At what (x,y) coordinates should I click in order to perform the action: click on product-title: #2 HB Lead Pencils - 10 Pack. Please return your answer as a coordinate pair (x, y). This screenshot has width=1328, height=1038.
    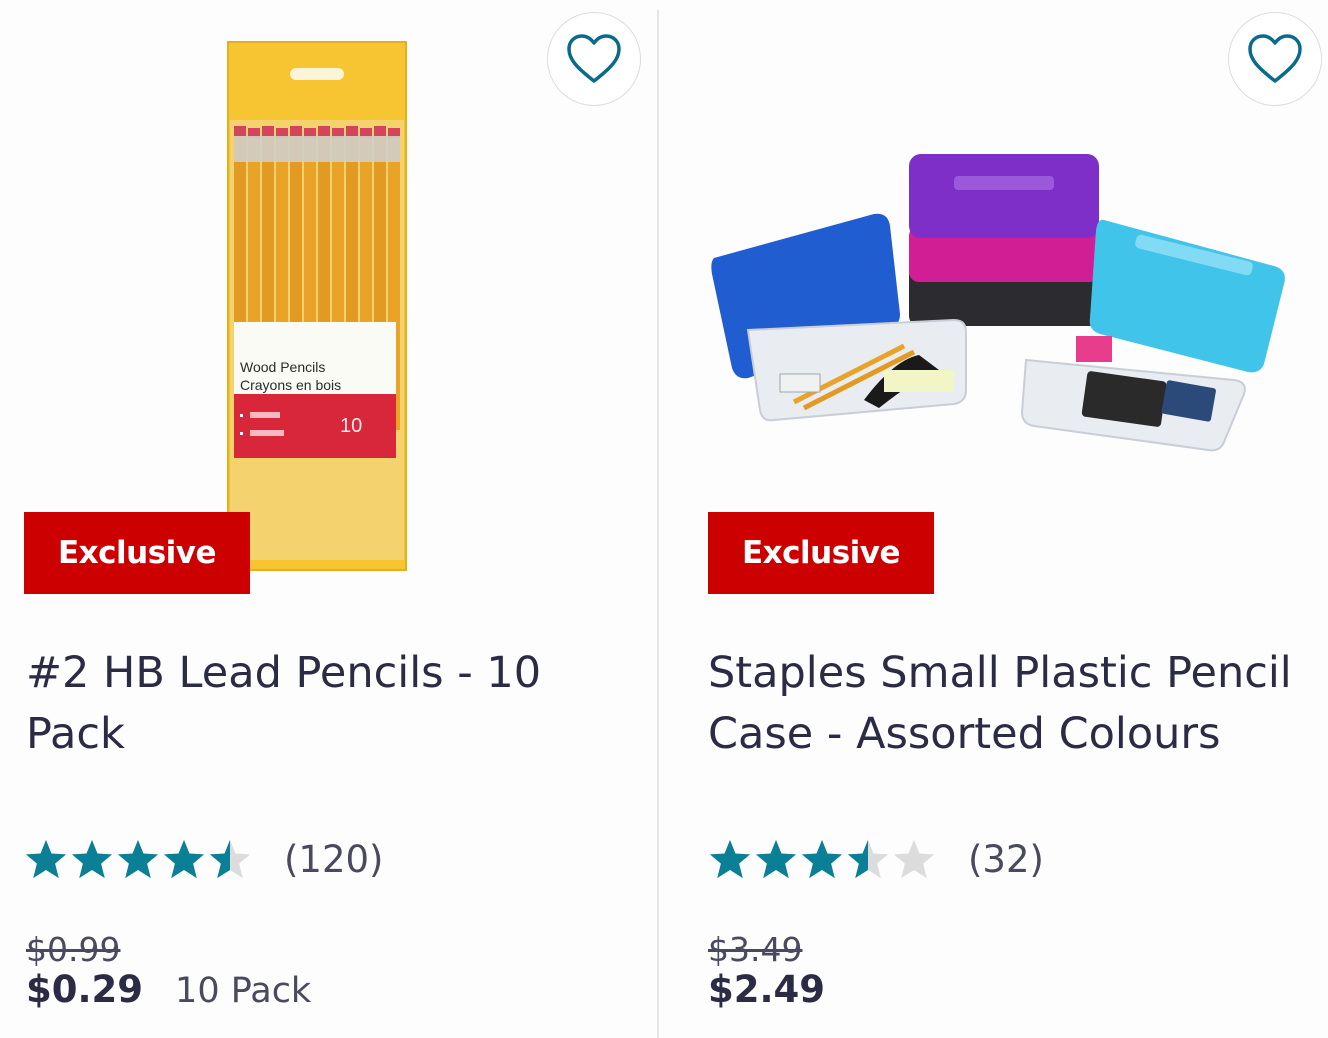
    Looking at the image, I should click on (296, 704).